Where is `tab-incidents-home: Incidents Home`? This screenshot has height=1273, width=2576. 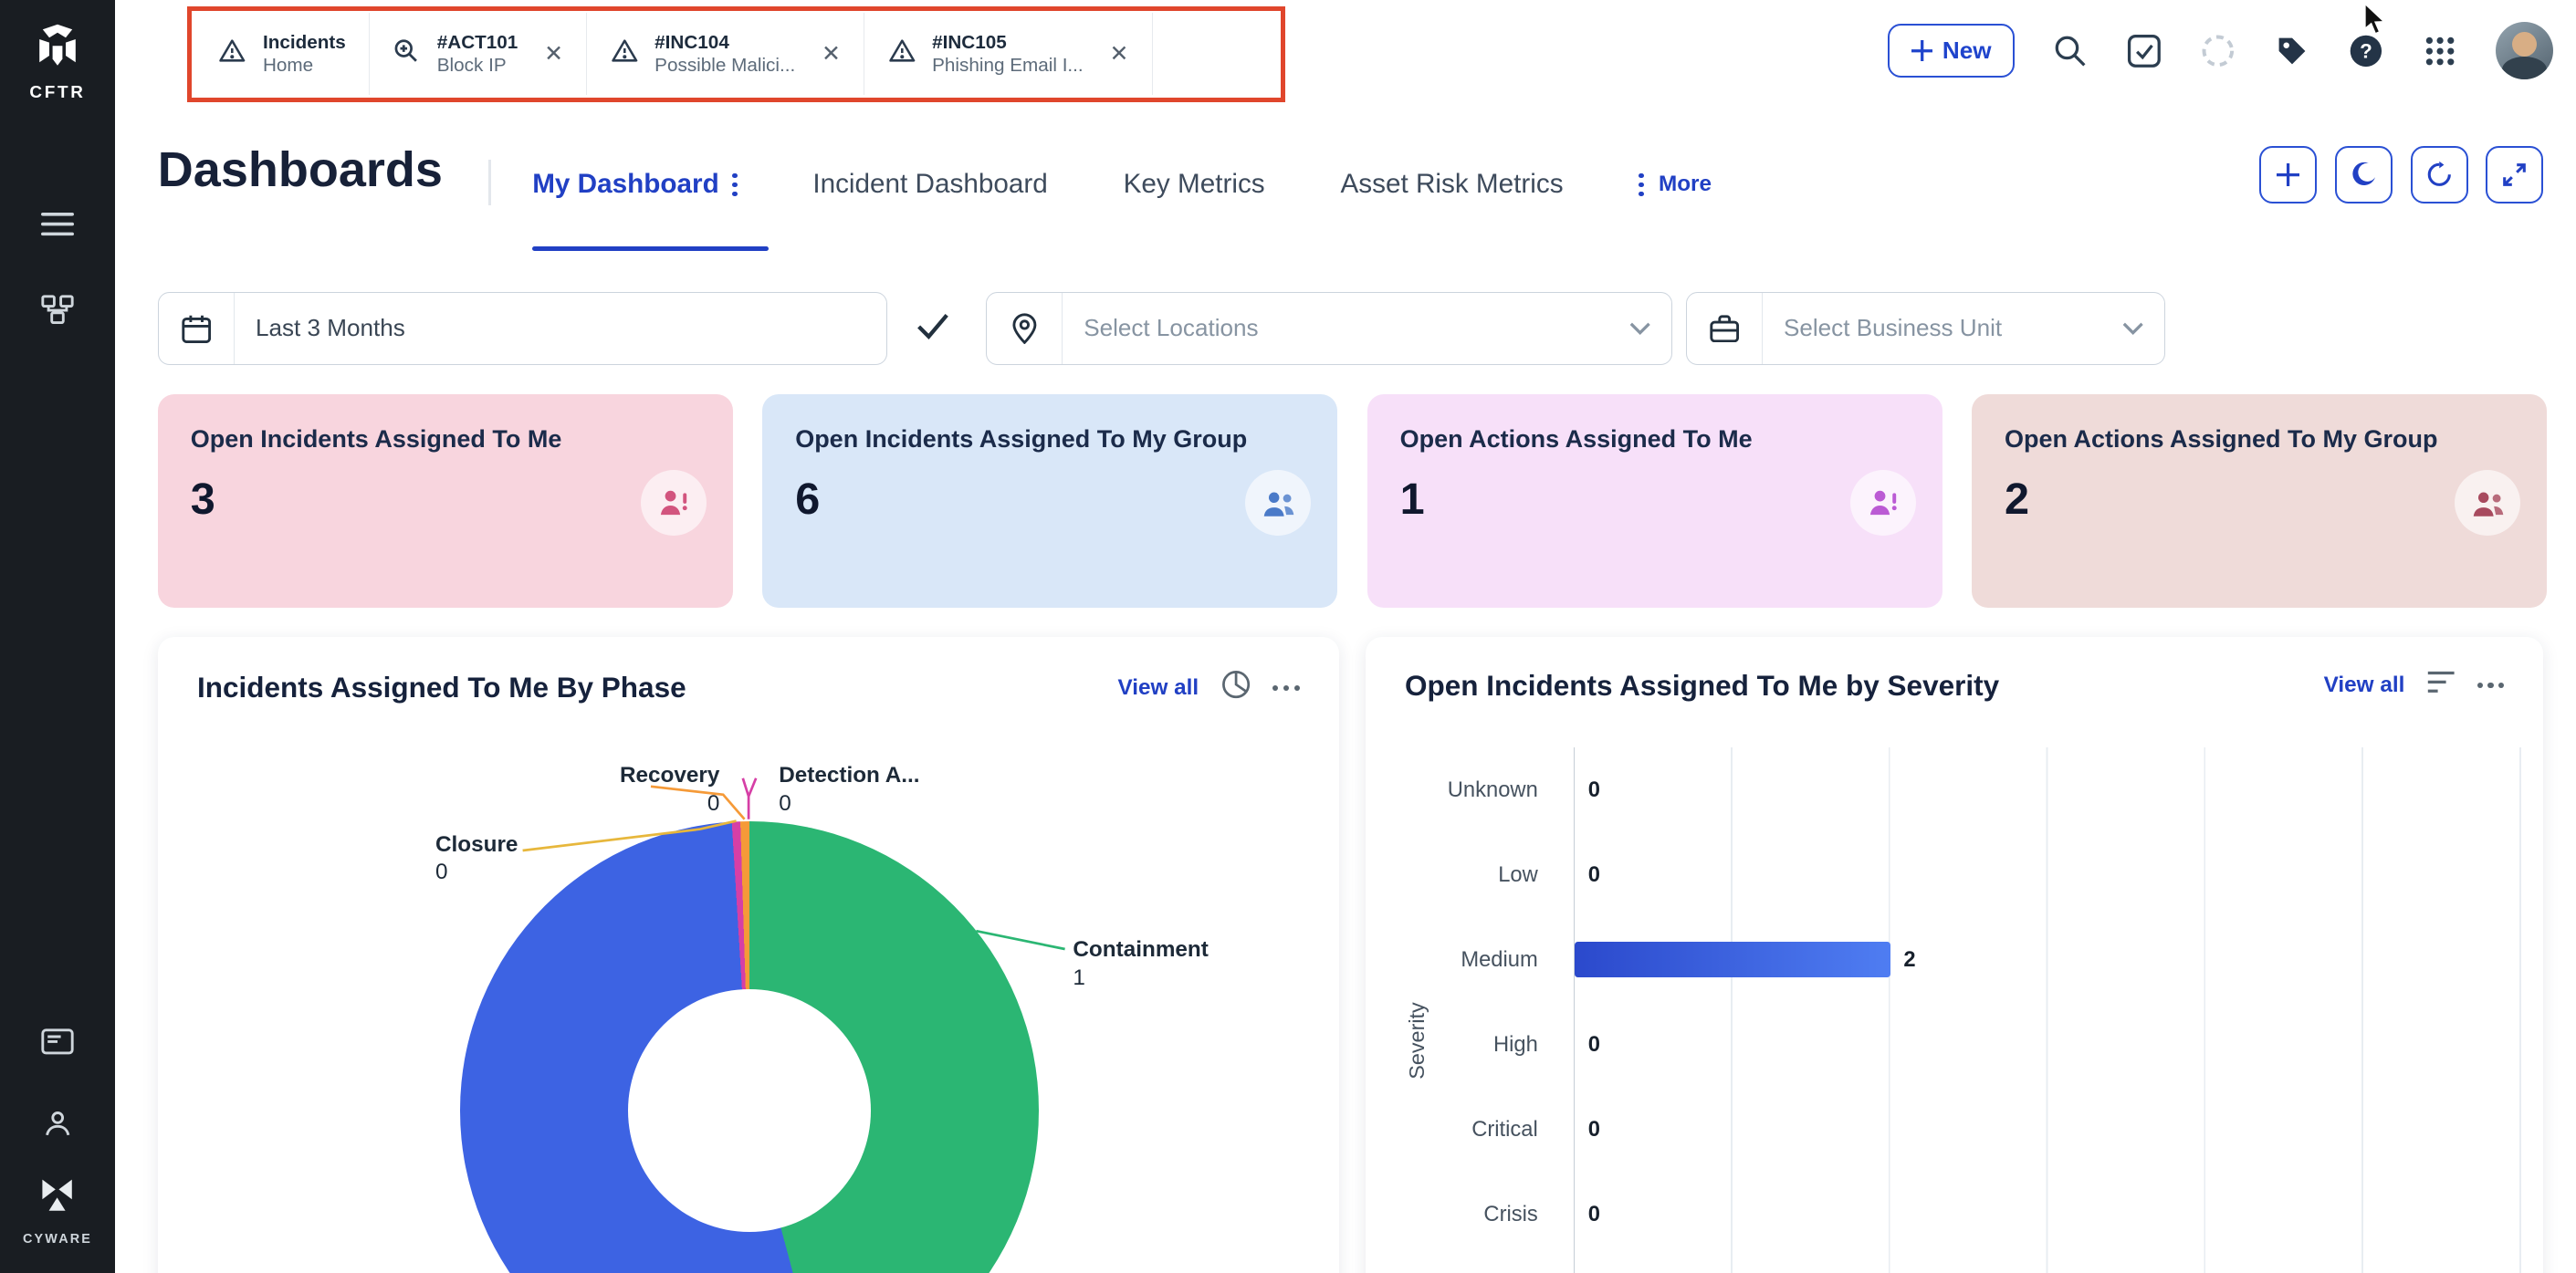 tab-incidents-home: Incidents Home is located at coordinates (282, 54).